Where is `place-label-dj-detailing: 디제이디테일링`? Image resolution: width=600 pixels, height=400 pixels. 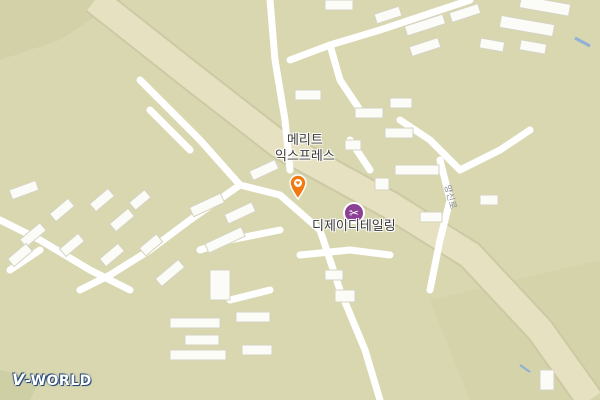 place-label-dj-detailing: 디제이디테일링 is located at coordinates (354, 227).